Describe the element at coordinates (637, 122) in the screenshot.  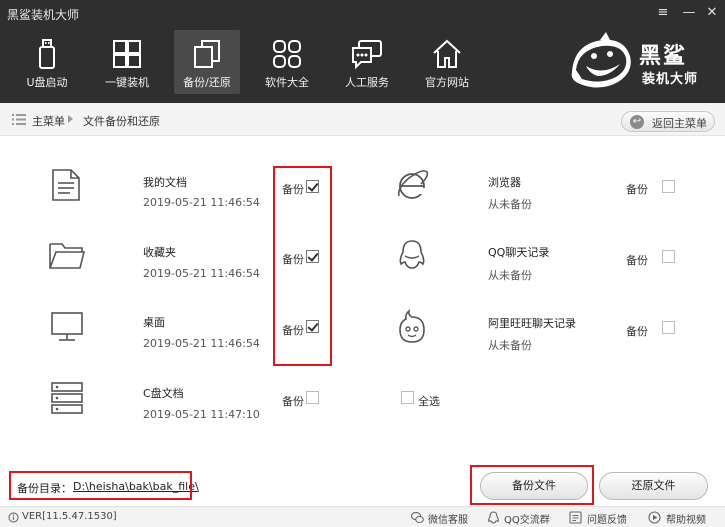
I see `back-arrow-icon: ↩` at that location.